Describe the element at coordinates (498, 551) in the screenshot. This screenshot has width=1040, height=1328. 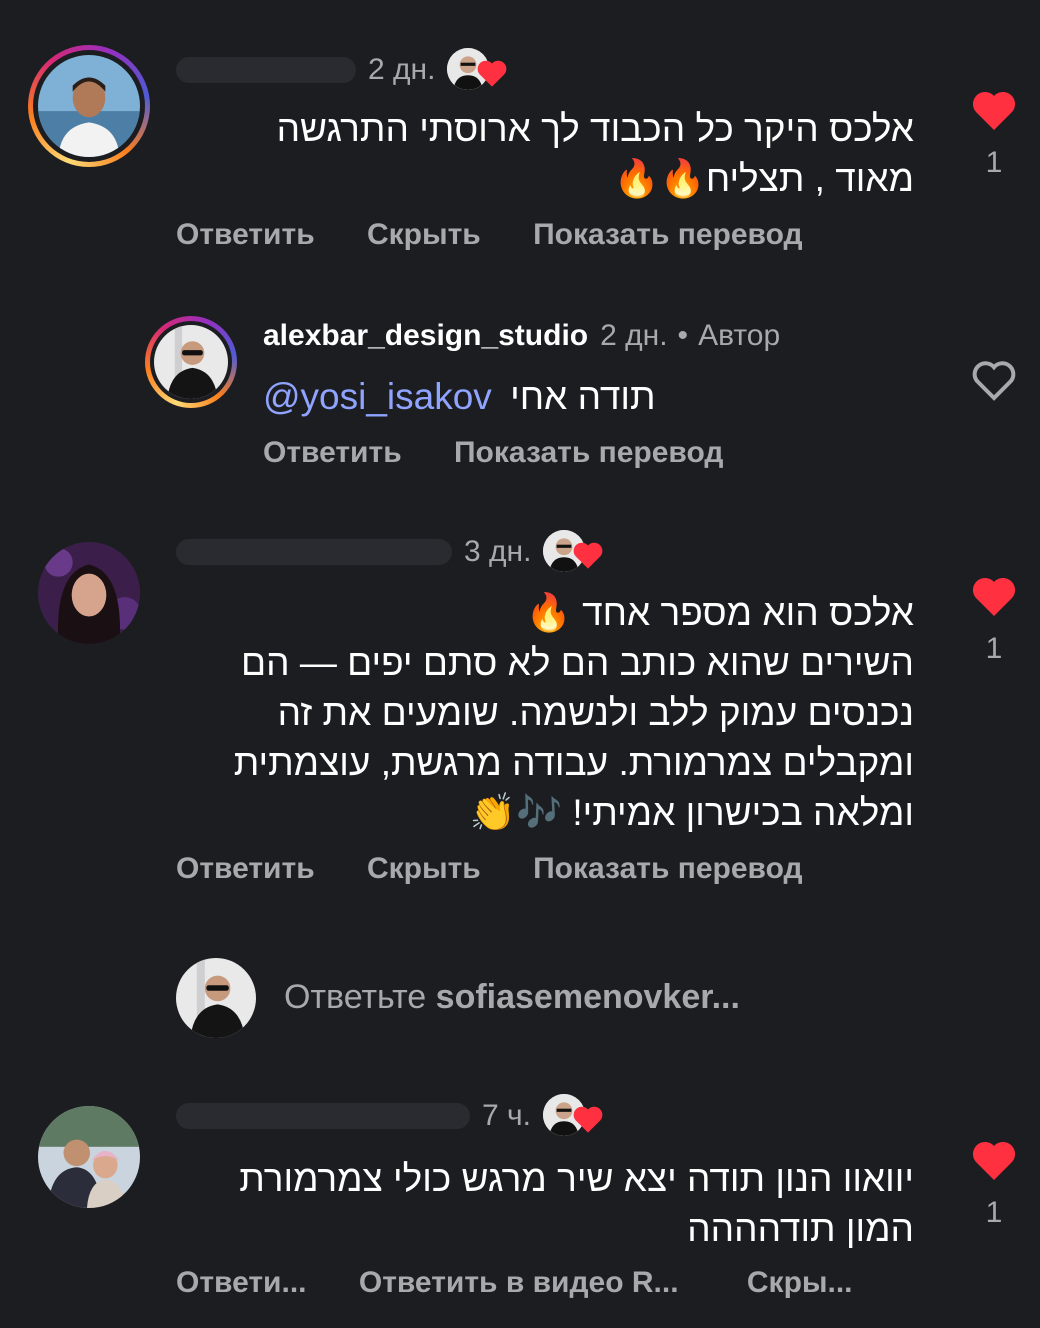
I see `comment-time: 3 дн.` at that location.